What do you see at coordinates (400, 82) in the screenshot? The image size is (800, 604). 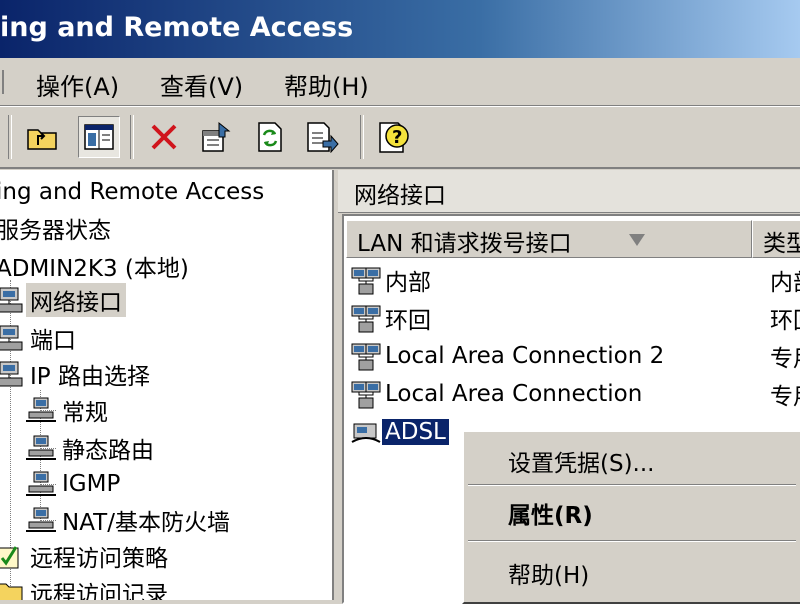 I see `menu-bar: 操作(A) 查看(V) 帮助(H)` at bounding box center [400, 82].